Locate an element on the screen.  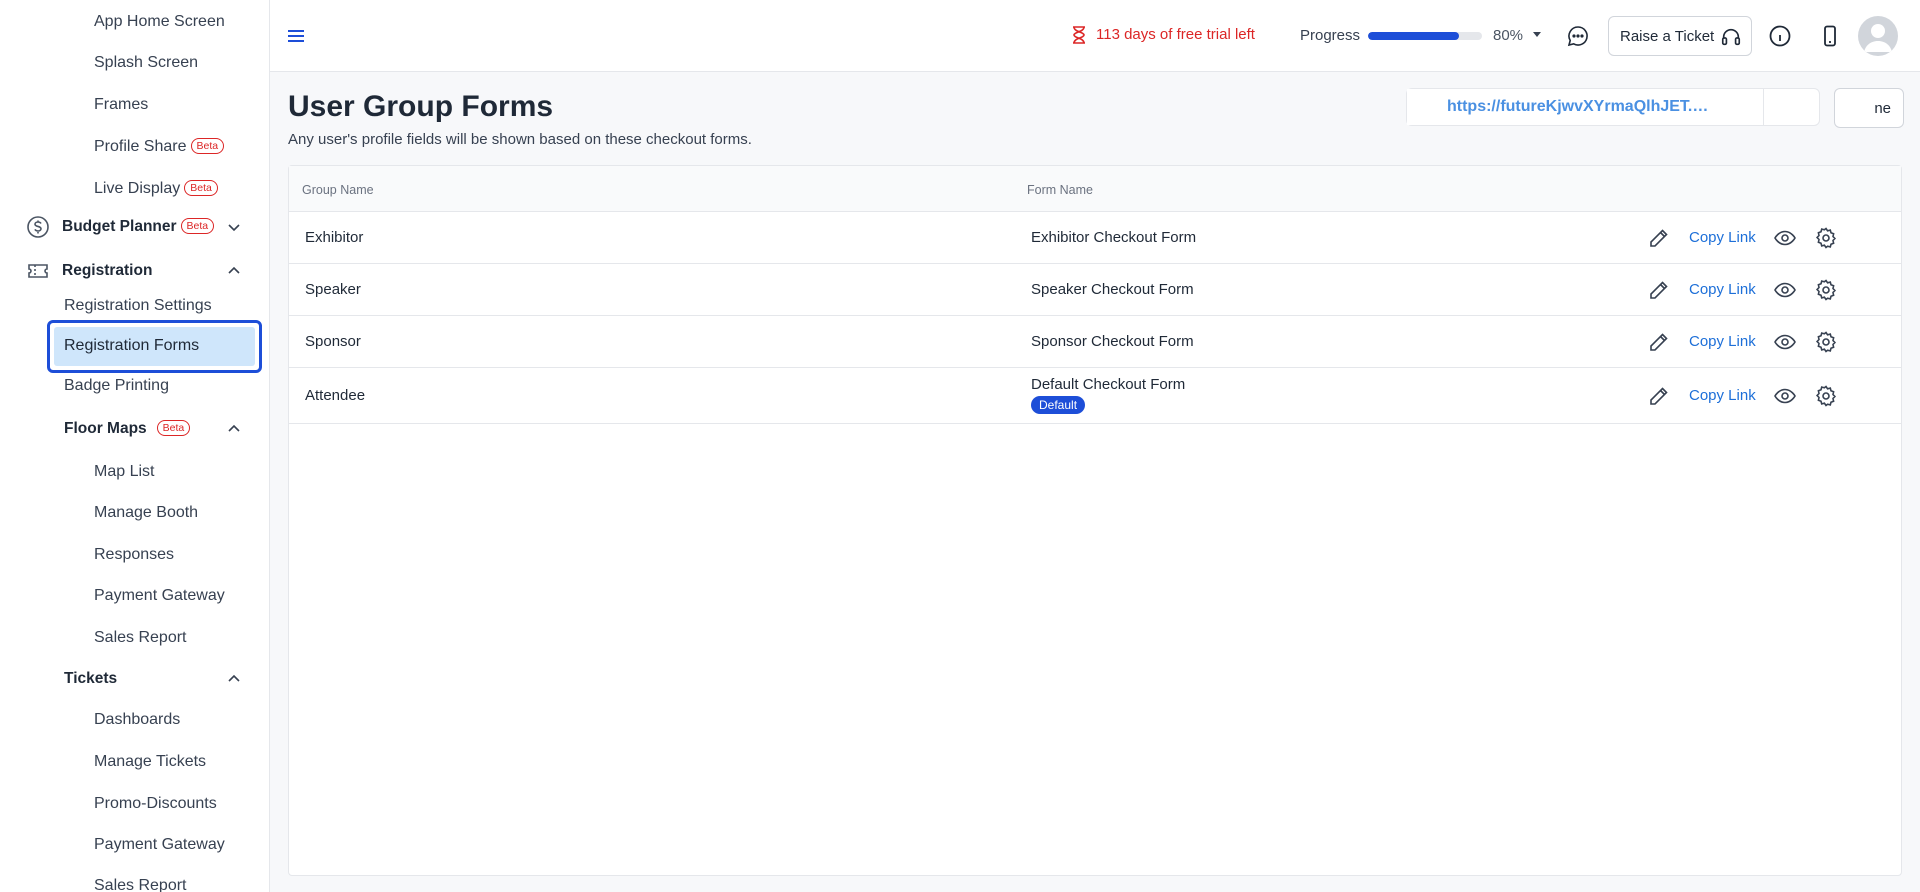
sidebar-item-label: Floor Maps is located at coordinates (105, 428).